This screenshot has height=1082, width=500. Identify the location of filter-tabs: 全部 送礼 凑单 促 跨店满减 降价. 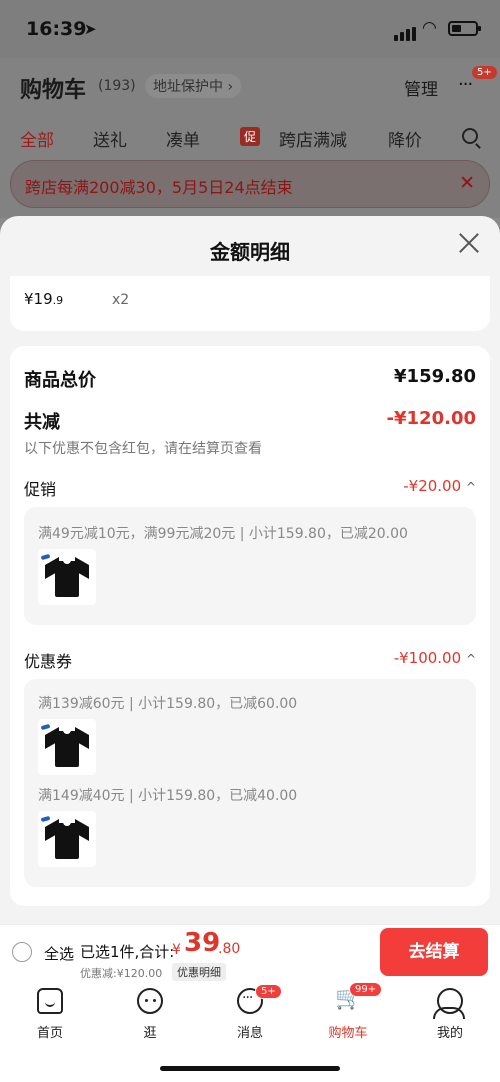
(250, 138).